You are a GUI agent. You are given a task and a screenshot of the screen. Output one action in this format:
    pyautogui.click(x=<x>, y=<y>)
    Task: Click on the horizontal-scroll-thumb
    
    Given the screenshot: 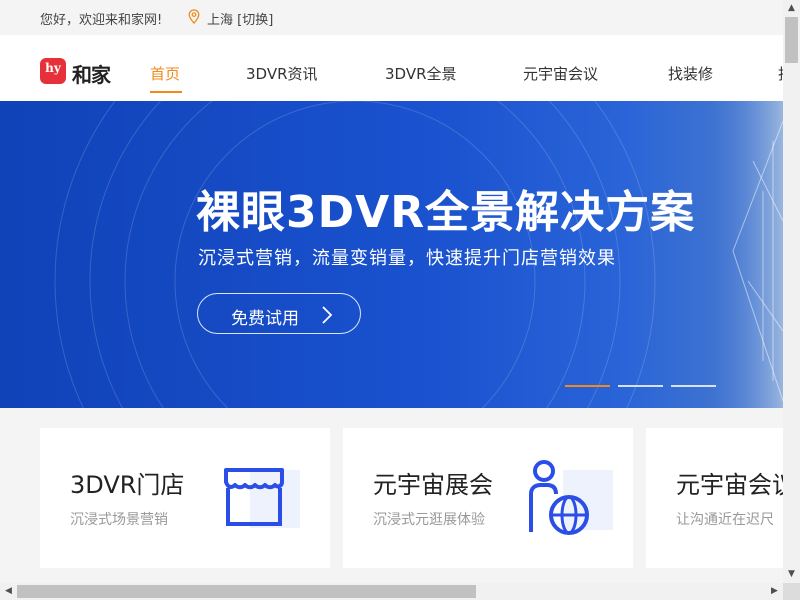 What is the action you would take?
    pyautogui.click(x=246, y=591)
    